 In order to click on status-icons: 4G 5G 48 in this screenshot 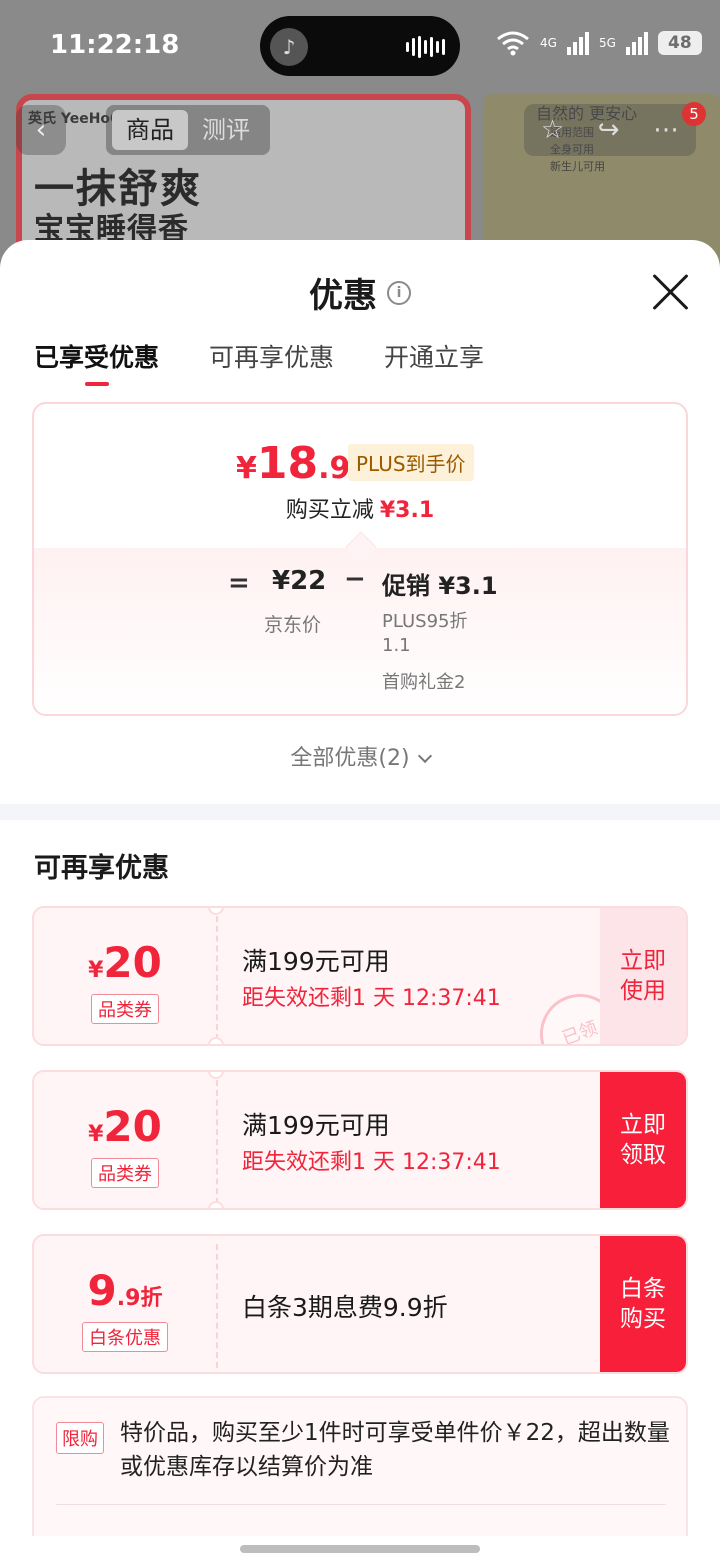, I will do `click(599, 43)`.